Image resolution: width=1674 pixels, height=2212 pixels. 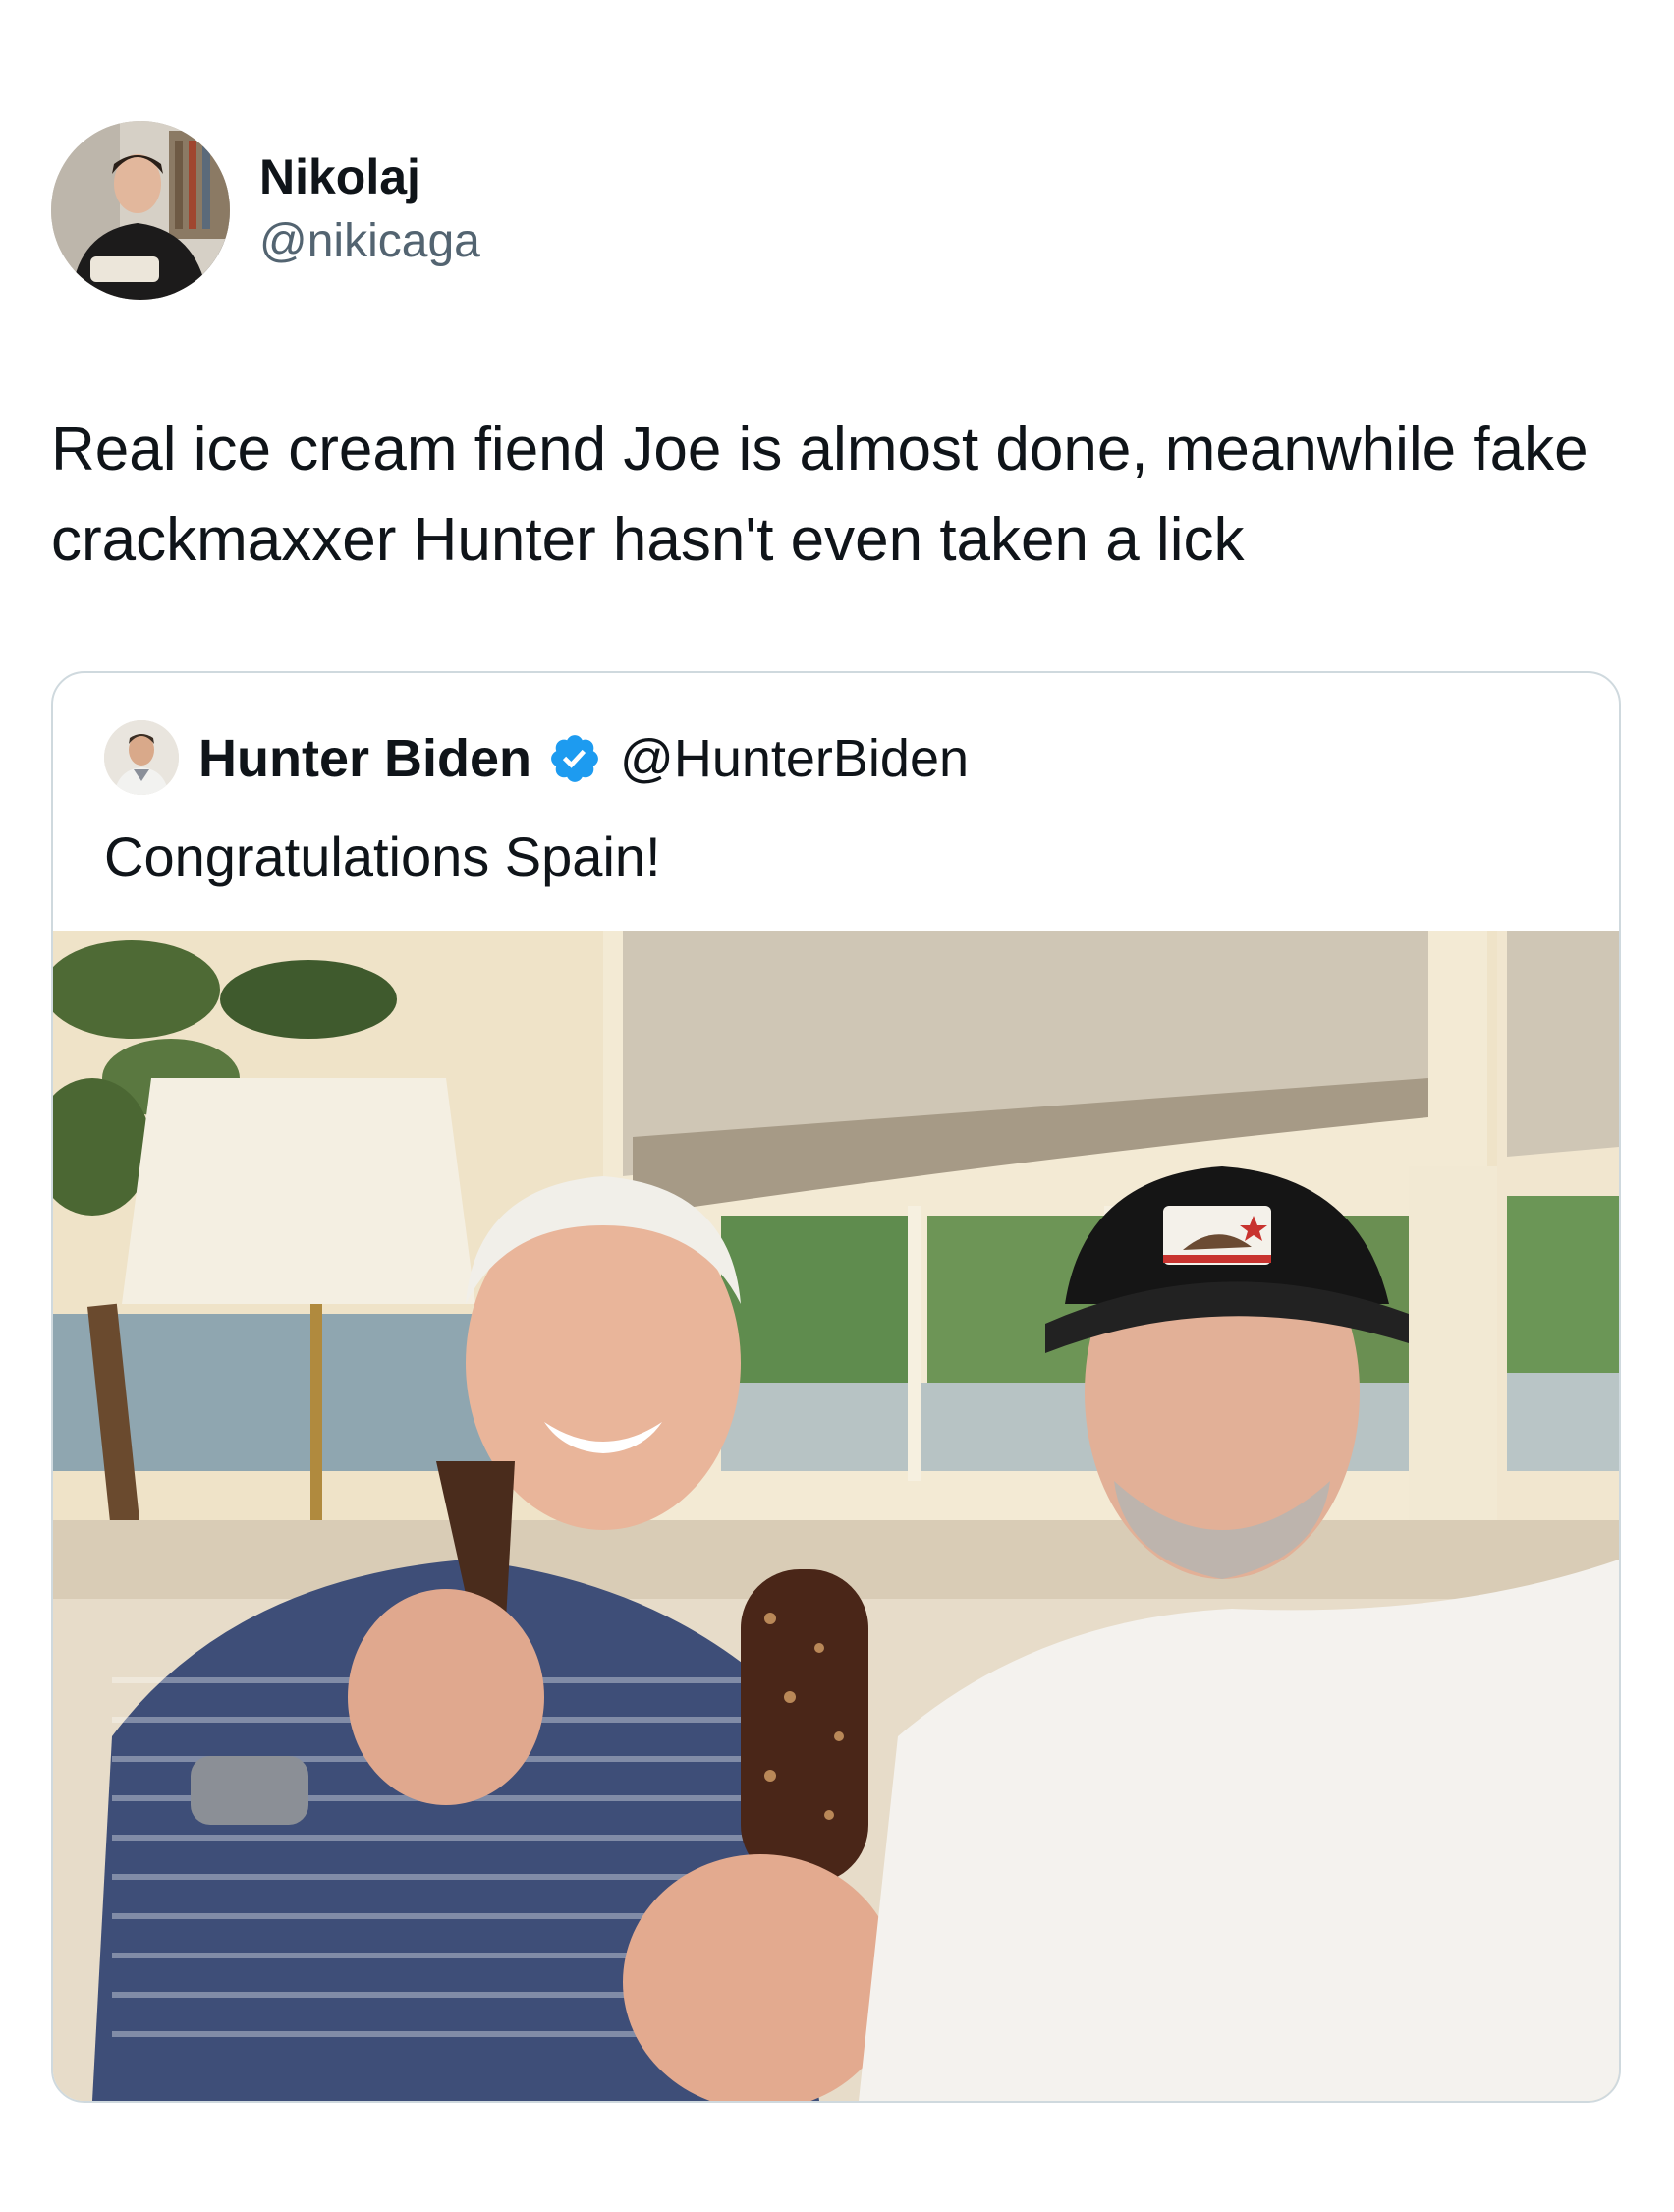 I want to click on quoted-author-handle: @HunterBiden, so click(x=795, y=758).